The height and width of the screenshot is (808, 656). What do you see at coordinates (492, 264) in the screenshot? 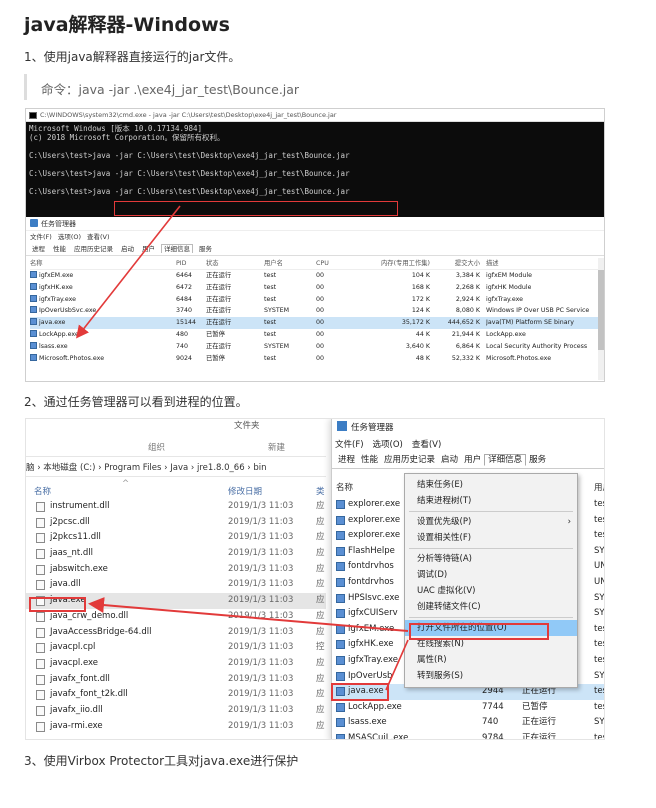
I see `tm1-col-header: 描述` at bounding box center [492, 264].